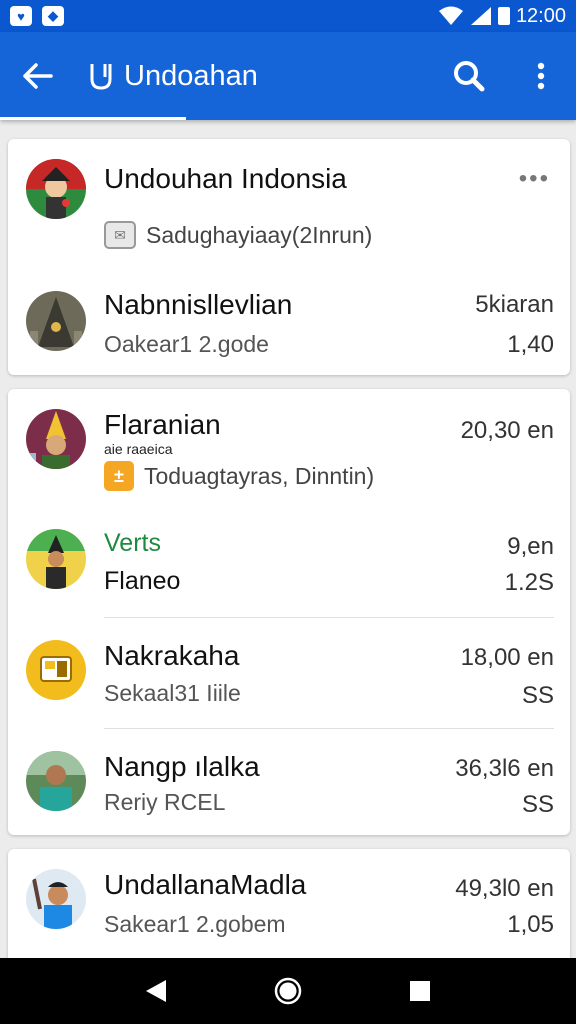  What do you see at coordinates (289, 563) in the screenshot?
I see `list-item: Verts Flaneo 9,en 1.2S` at bounding box center [289, 563].